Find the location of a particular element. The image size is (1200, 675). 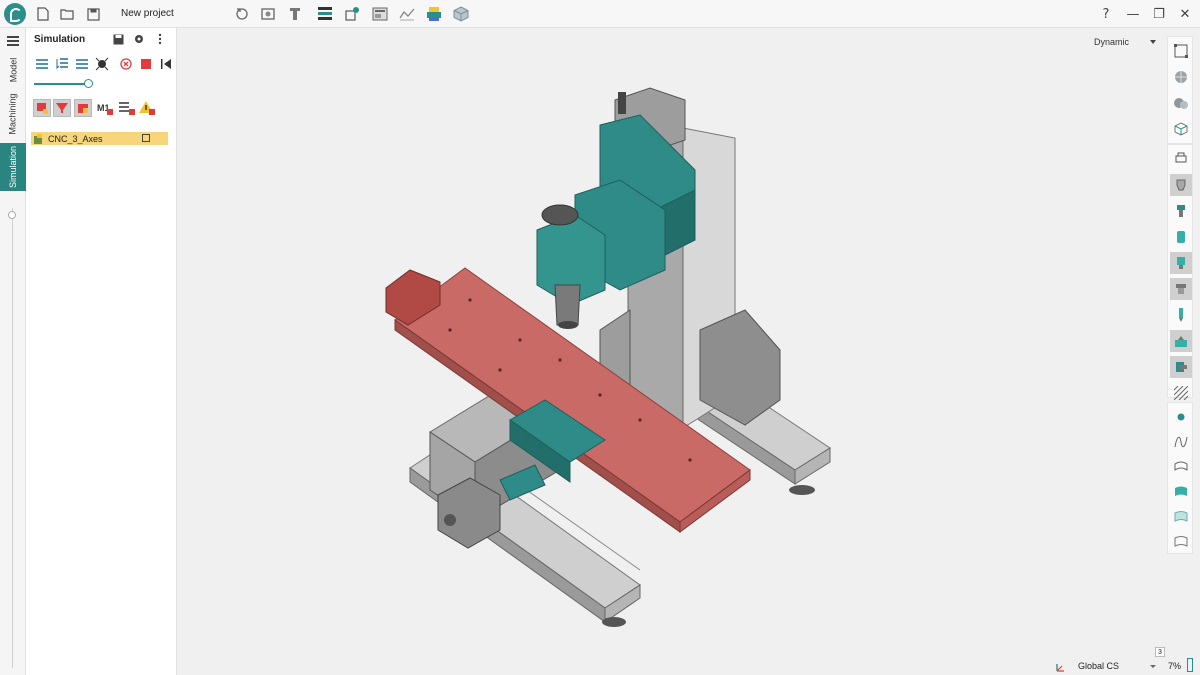

warning-icon is located at coordinates (147, 108).